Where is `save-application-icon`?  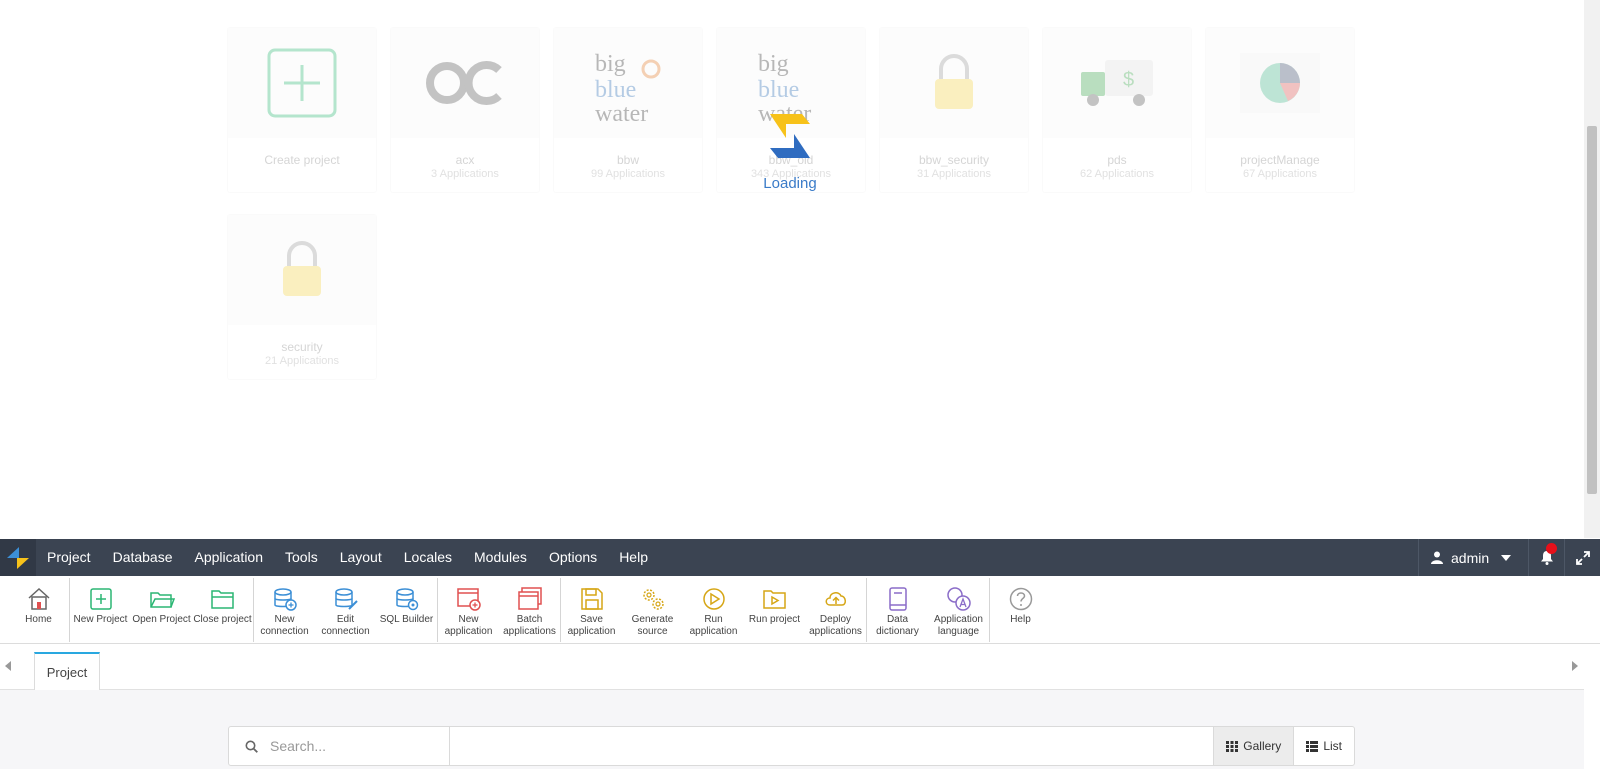
save-application-icon is located at coordinates (591, 599).